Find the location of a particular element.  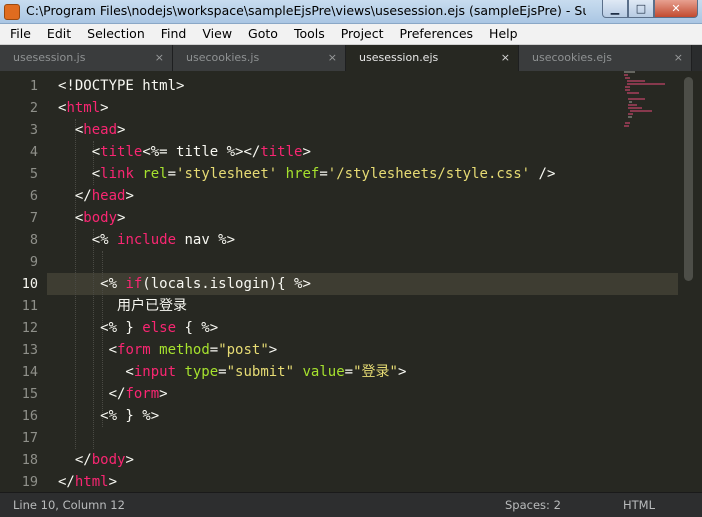

code-line: <head> is located at coordinates (92, 130).